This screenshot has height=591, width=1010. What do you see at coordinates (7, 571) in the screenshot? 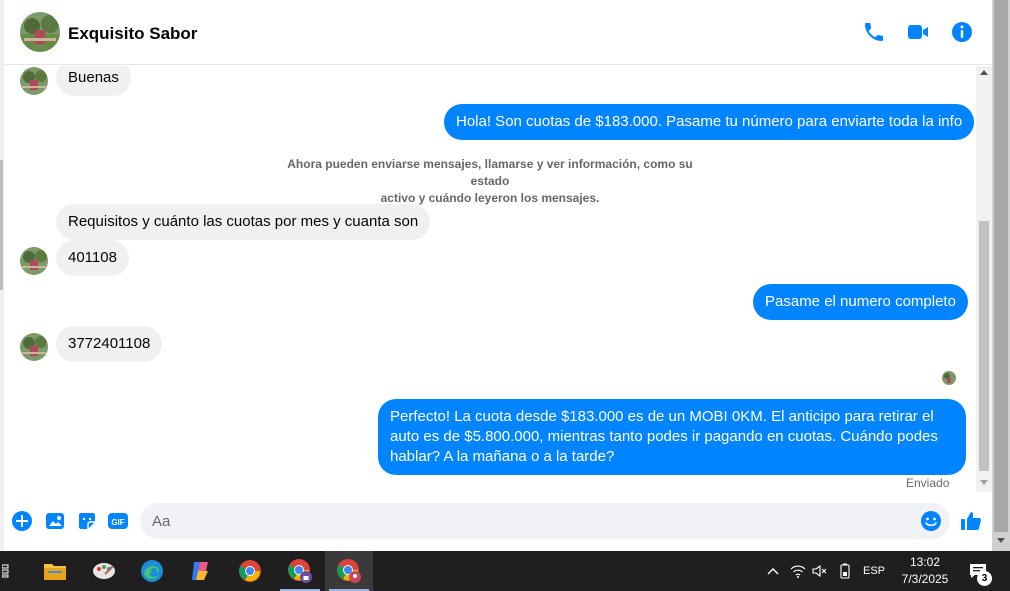
I see `task-view-icon` at bounding box center [7, 571].